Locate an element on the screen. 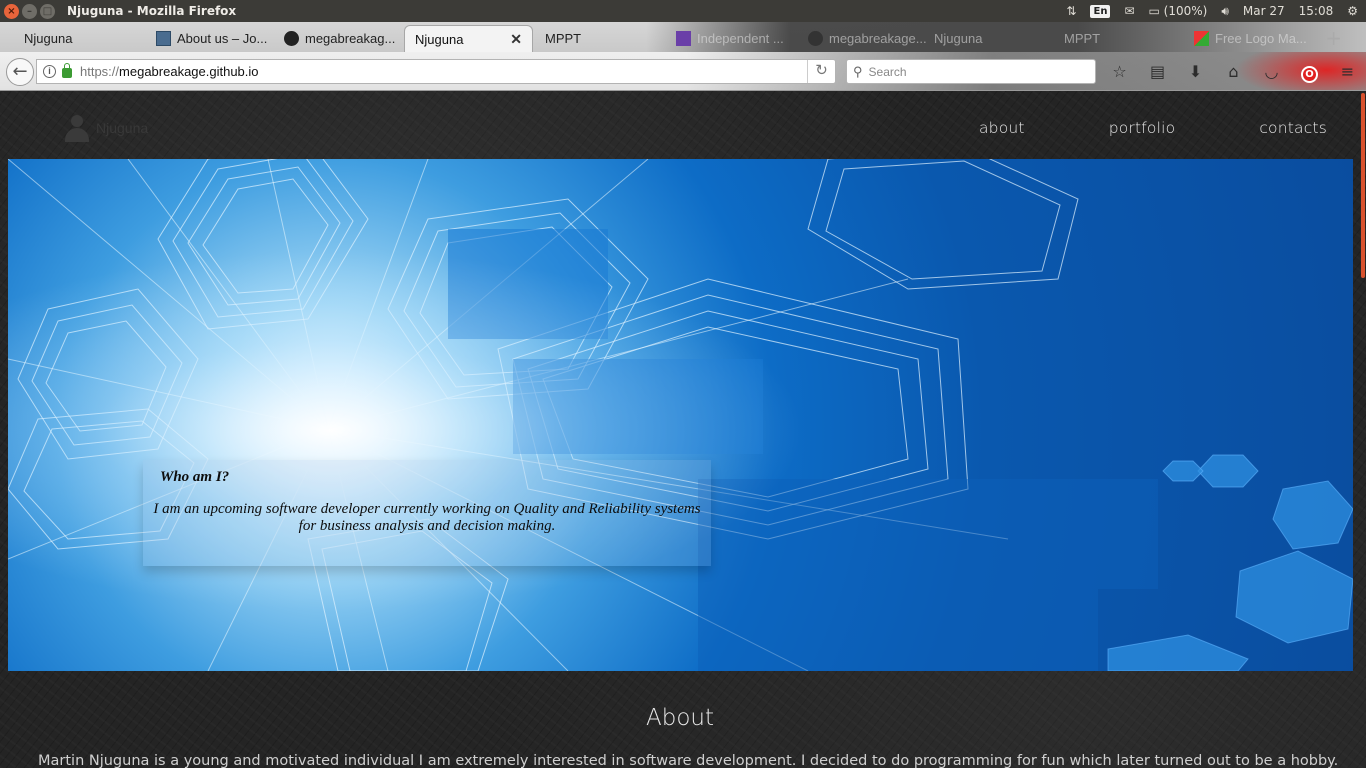 The image size is (1366, 768). time-label: 15:08 is located at coordinates (1316, 11).